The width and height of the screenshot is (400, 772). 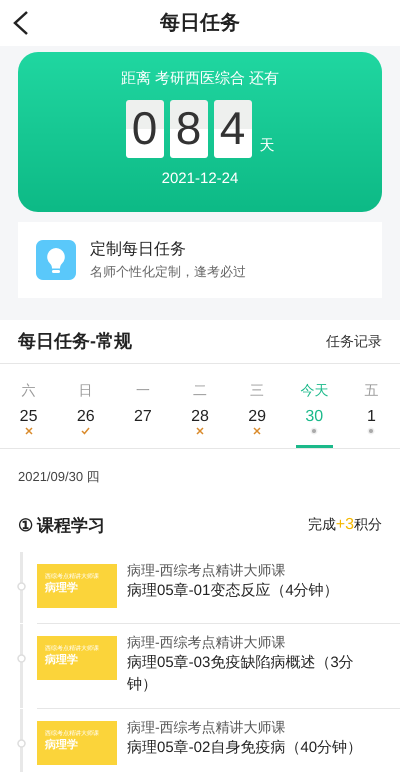 I want to click on date-label: 28, so click(x=200, y=417).